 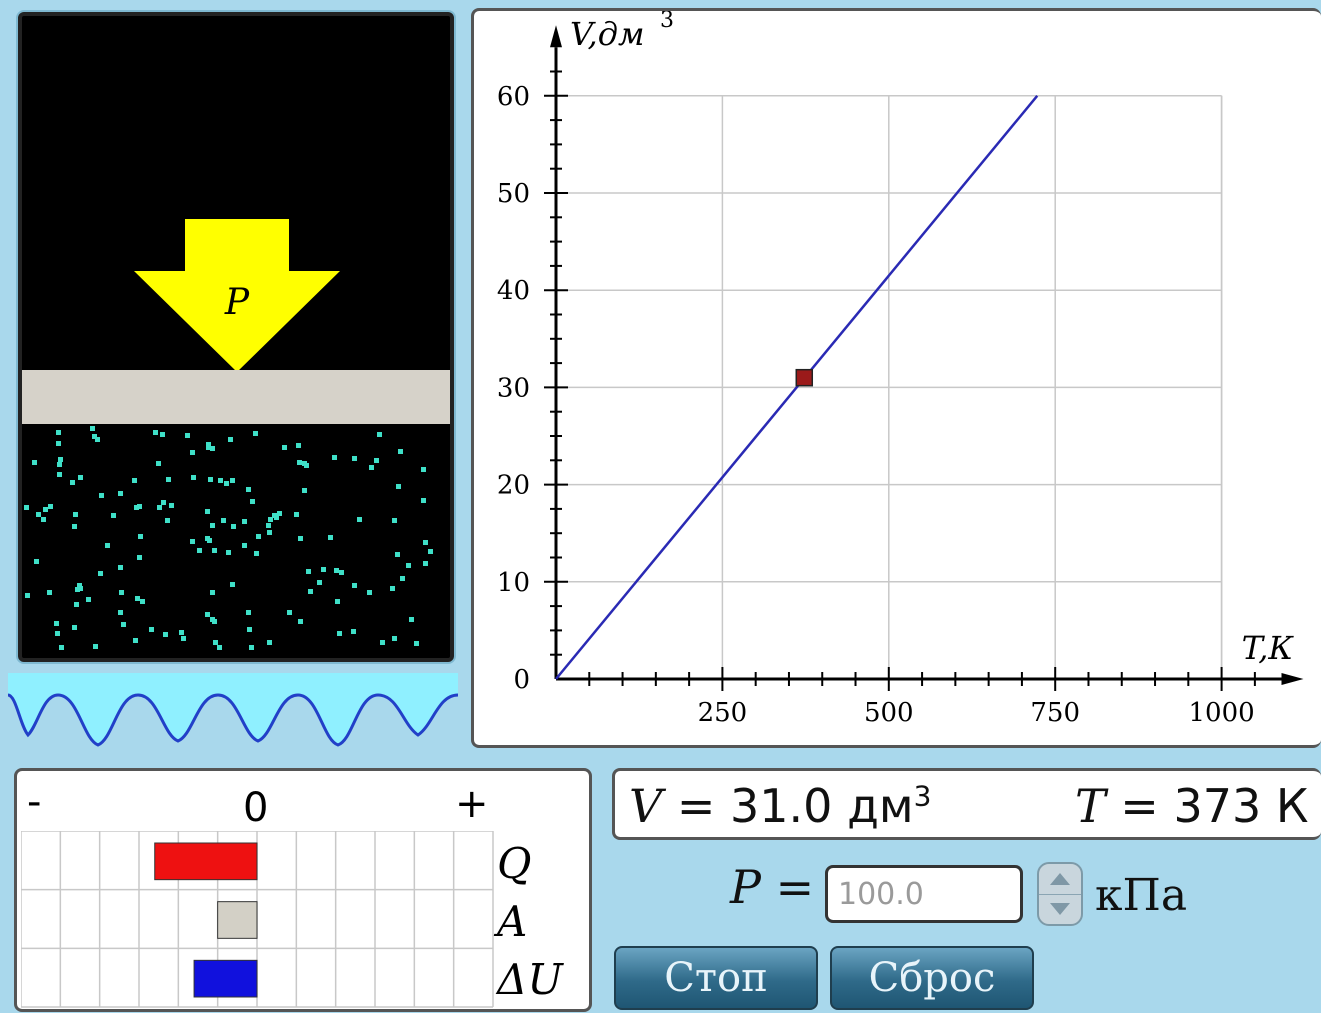 I want to click on plus-label: +, so click(x=472, y=804).